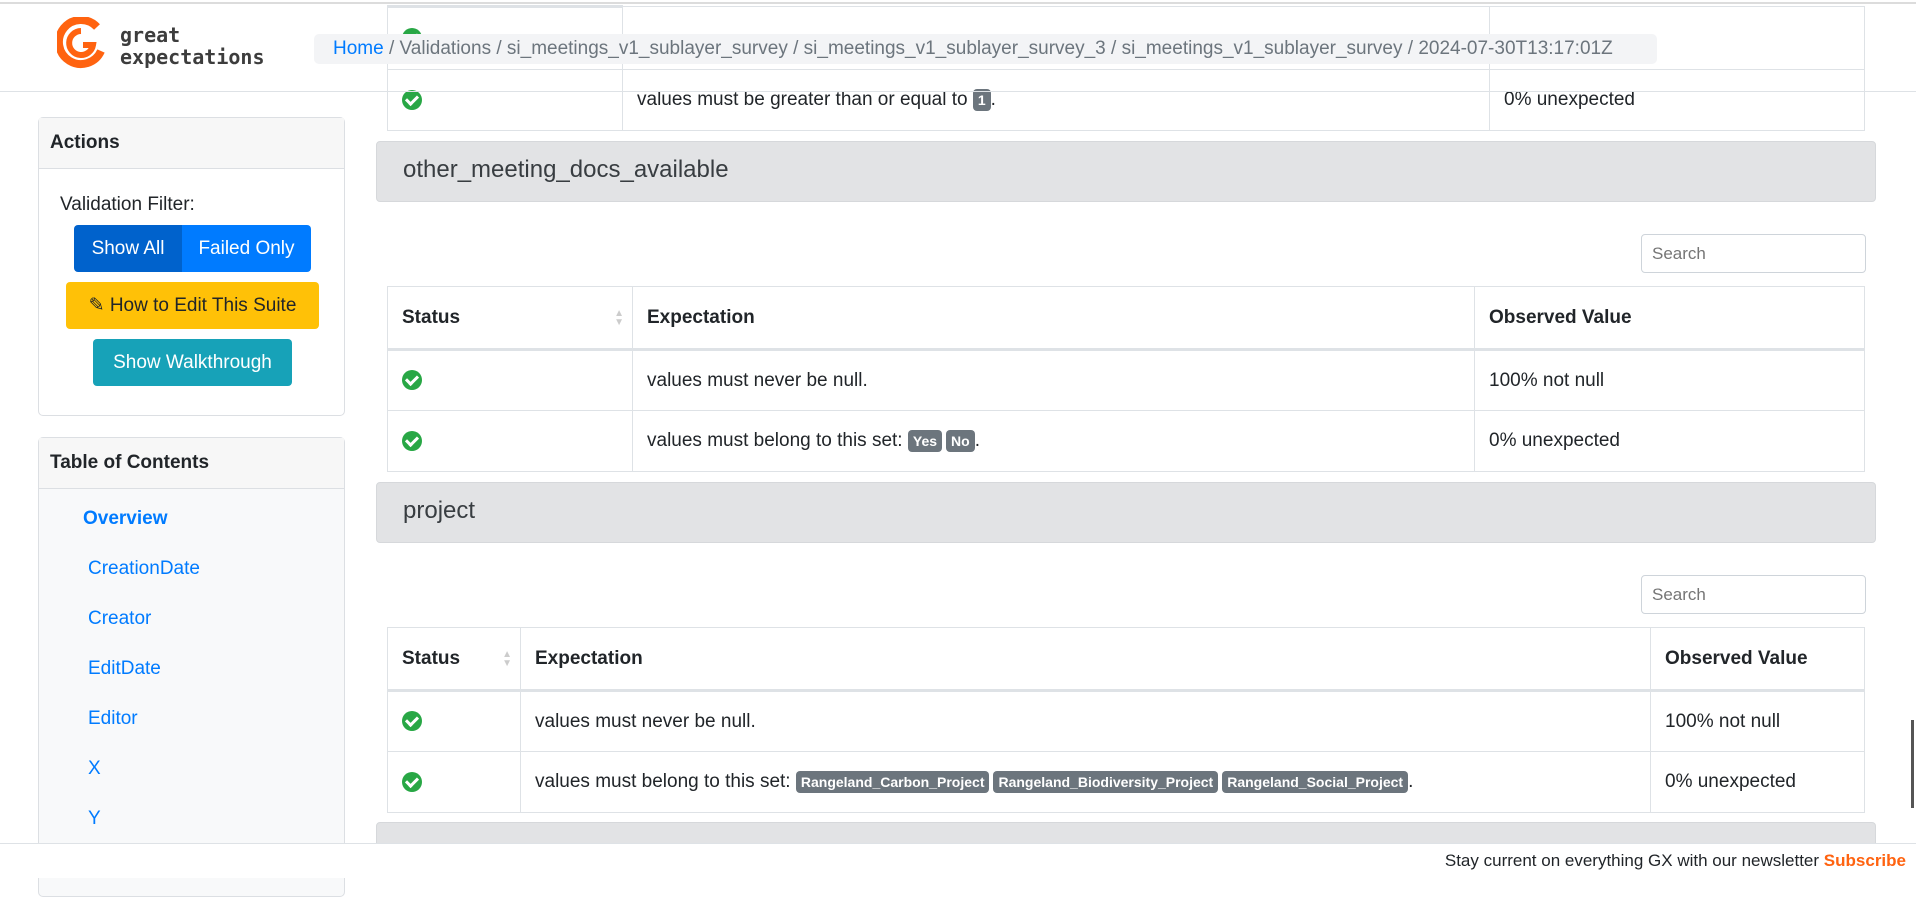 This screenshot has width=1916, height=897. I want to click on toc-item-editor: Editor, so click(113, 719).